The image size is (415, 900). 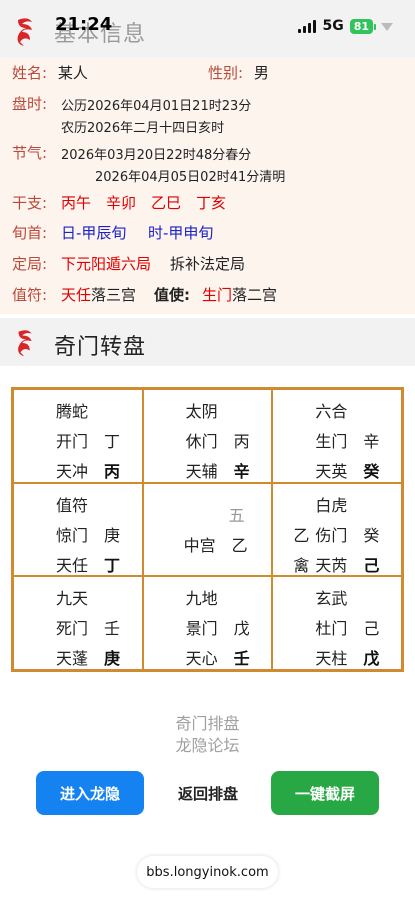 What do you see at coordinates (100, 347) in the screenshot?
I see `section-title: 奇门转盘` at bounding box center [100, 347].